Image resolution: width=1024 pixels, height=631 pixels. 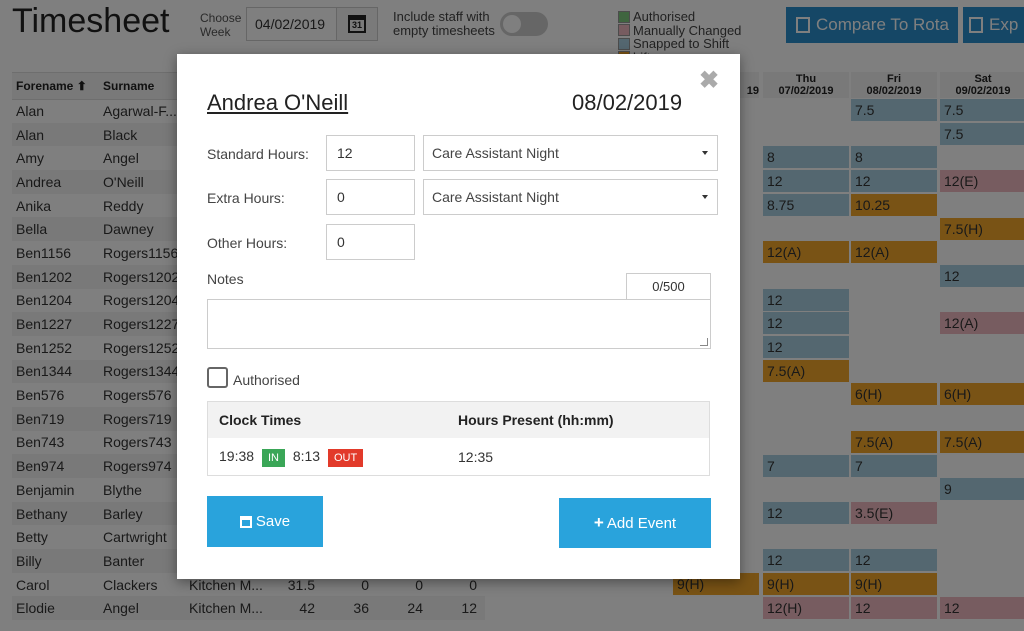 I want to click on notes-textarea, so click(x=459, y=324).